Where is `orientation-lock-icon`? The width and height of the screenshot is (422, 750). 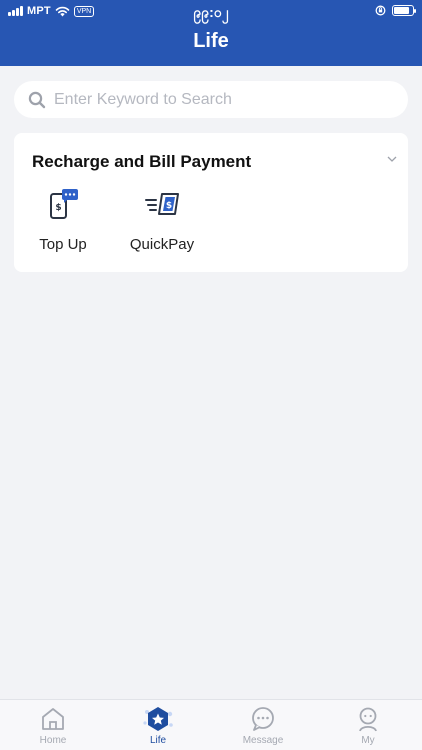
orientation-lock-icon is located at coordinates (380, 10).